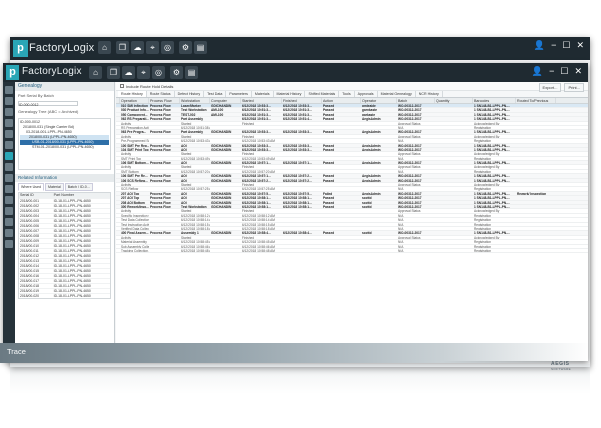 This screenshot has height=428, width=601. Describe the element at coordinates (9, 222) in the screenshot. I see `chart-module-icon` at that location.